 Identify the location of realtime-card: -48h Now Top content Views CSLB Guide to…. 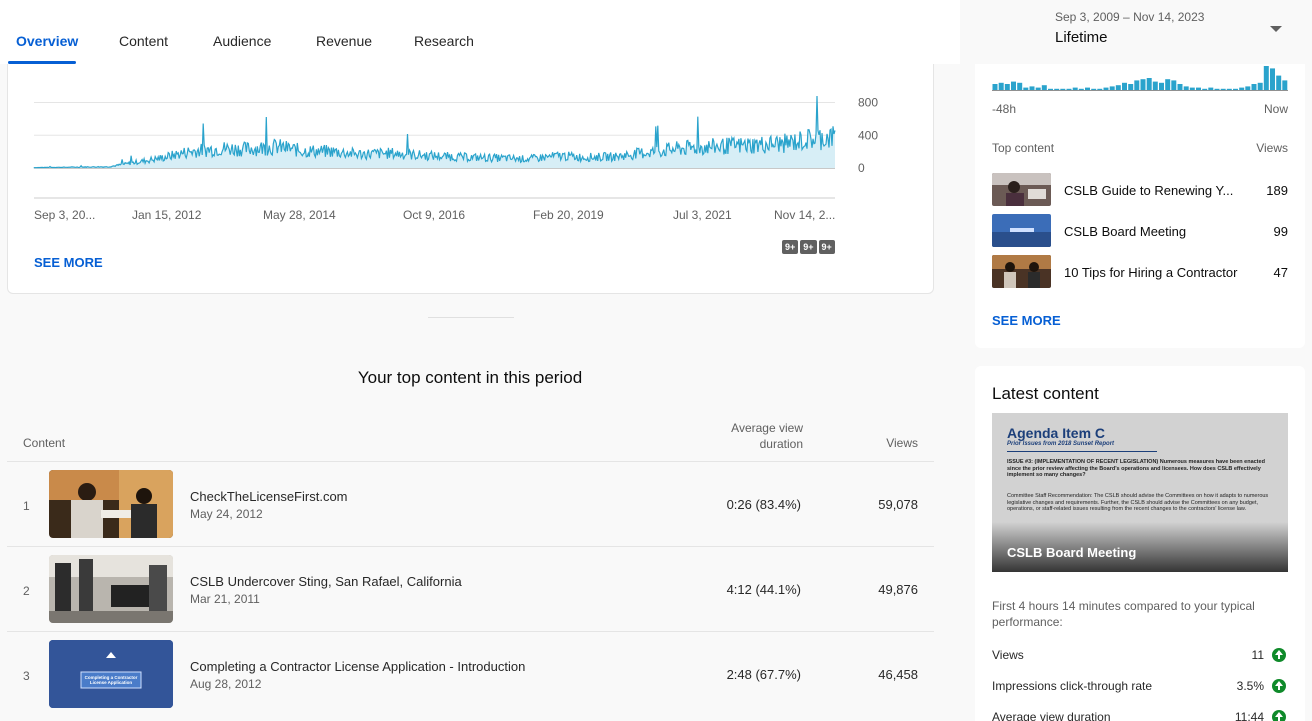
(1140, 206).